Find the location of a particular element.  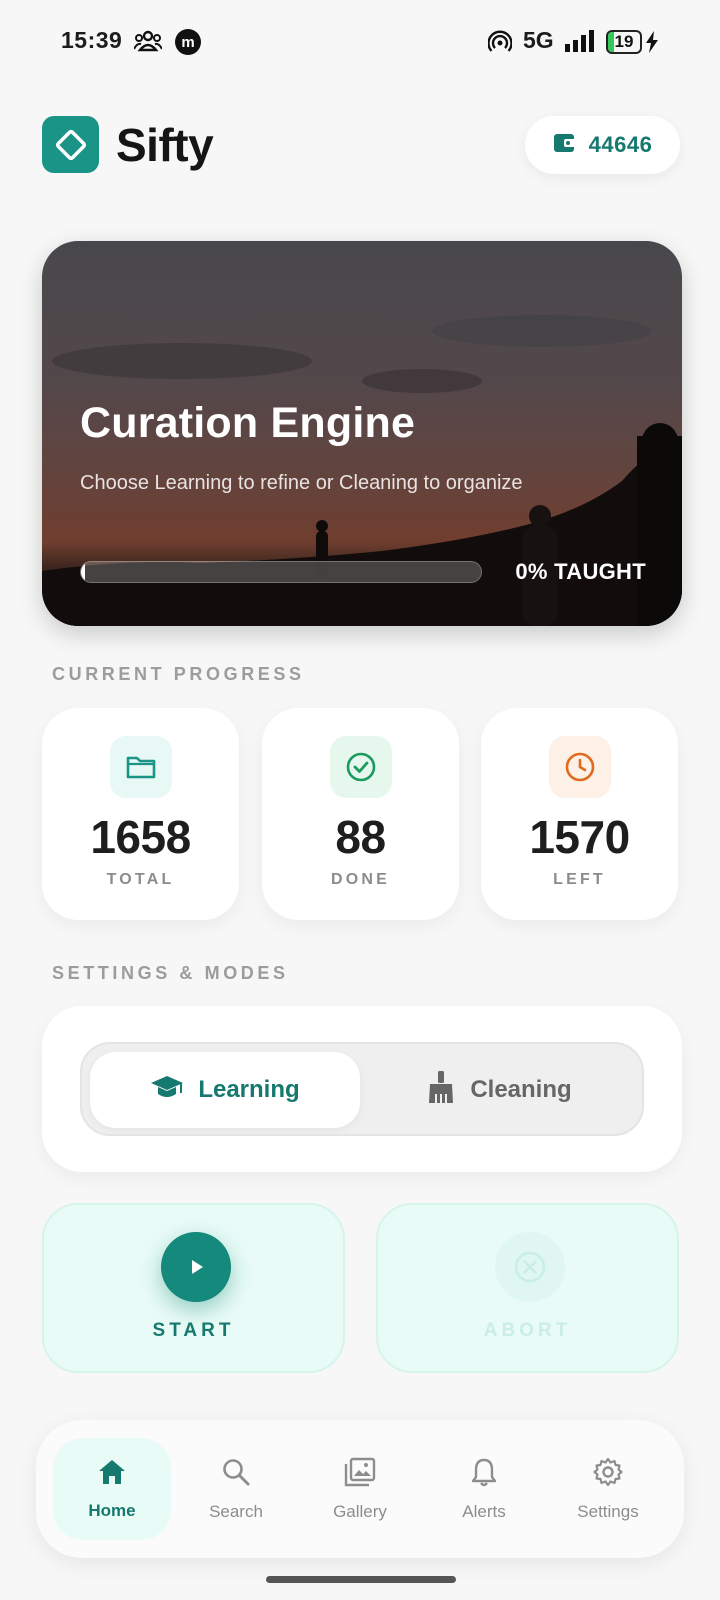

status-bar: 15:39 m 5G 19 is located at coordinates (360, 42).